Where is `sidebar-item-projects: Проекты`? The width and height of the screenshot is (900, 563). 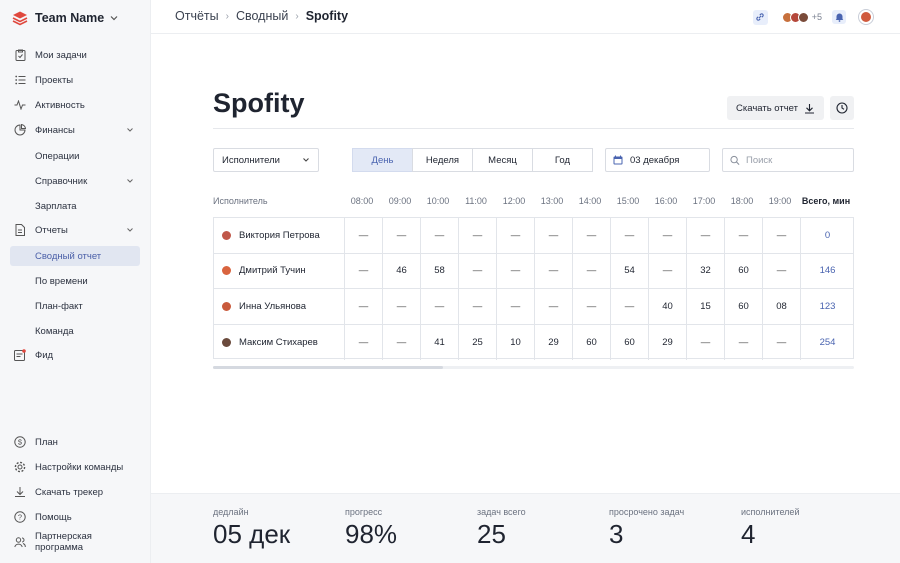
sidebar-item-projects: Проекты is located at coordinates (75, 80).